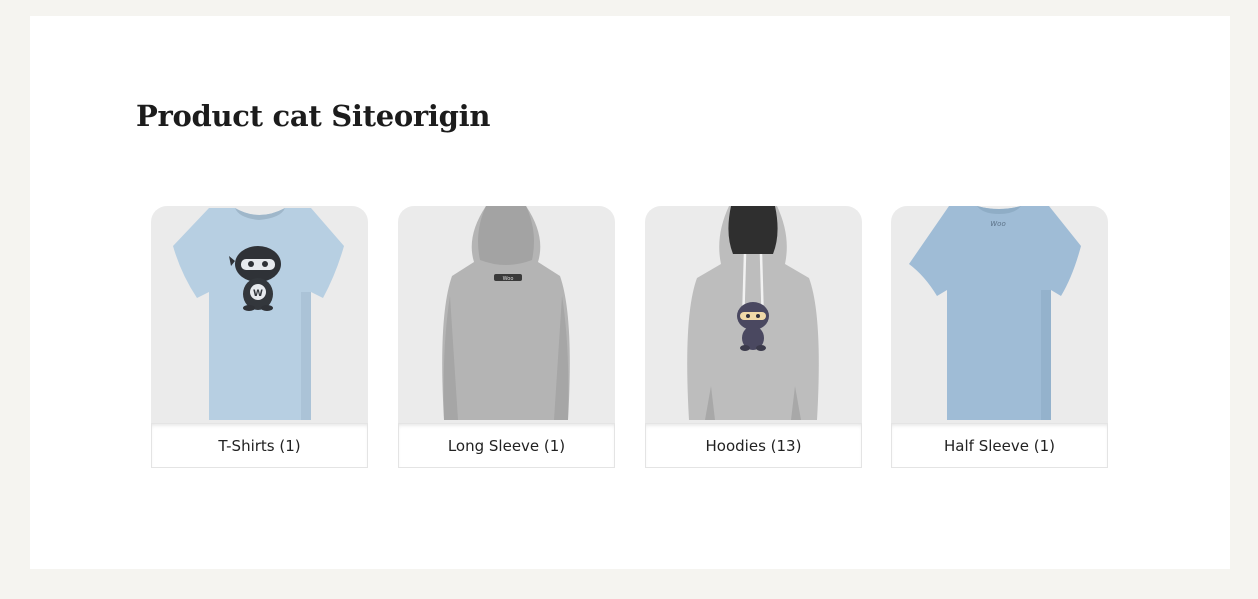  I want to click on page-title: Product cat Siteorigin, so click(313, 116).